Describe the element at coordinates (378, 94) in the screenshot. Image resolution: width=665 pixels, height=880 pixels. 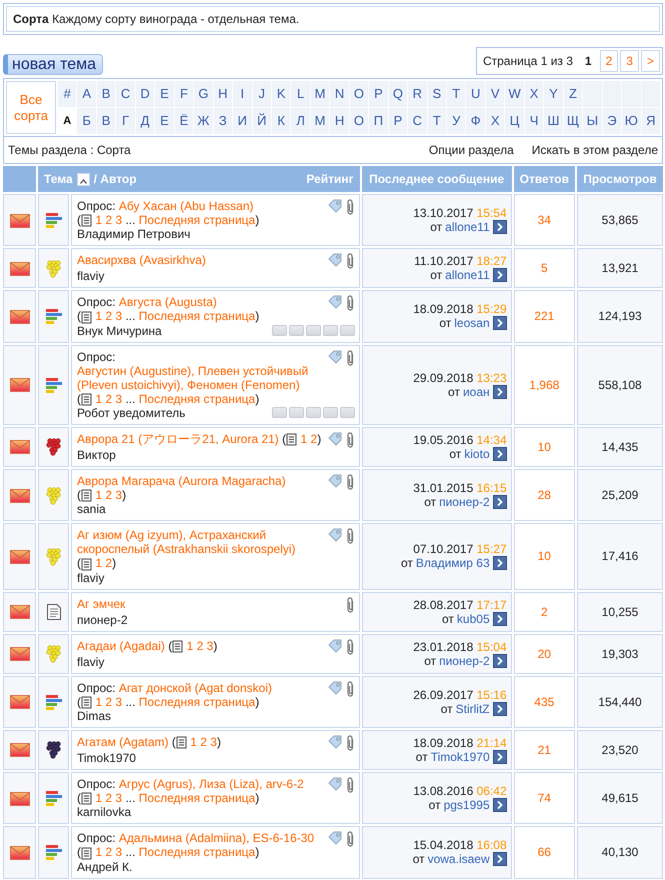
I see `letter-link: P` at that location.